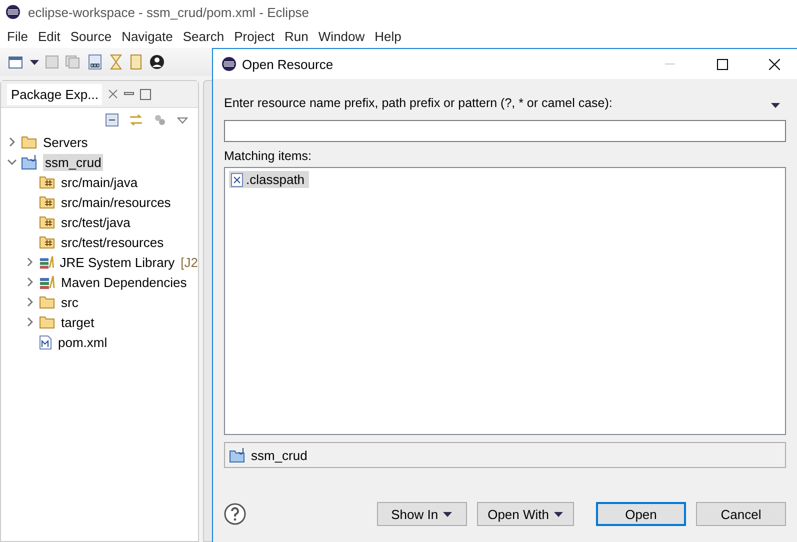 The image size is (797, 542). I want to click on hourglass-icon, so click(116, 62).